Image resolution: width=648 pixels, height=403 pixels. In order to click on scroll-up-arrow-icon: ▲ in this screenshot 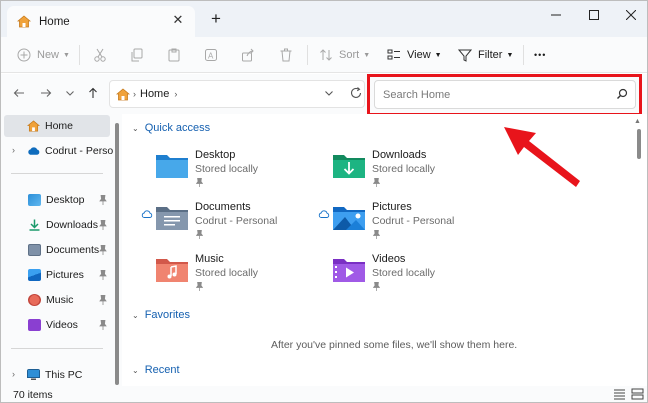, I will do `click(637, 121)`.